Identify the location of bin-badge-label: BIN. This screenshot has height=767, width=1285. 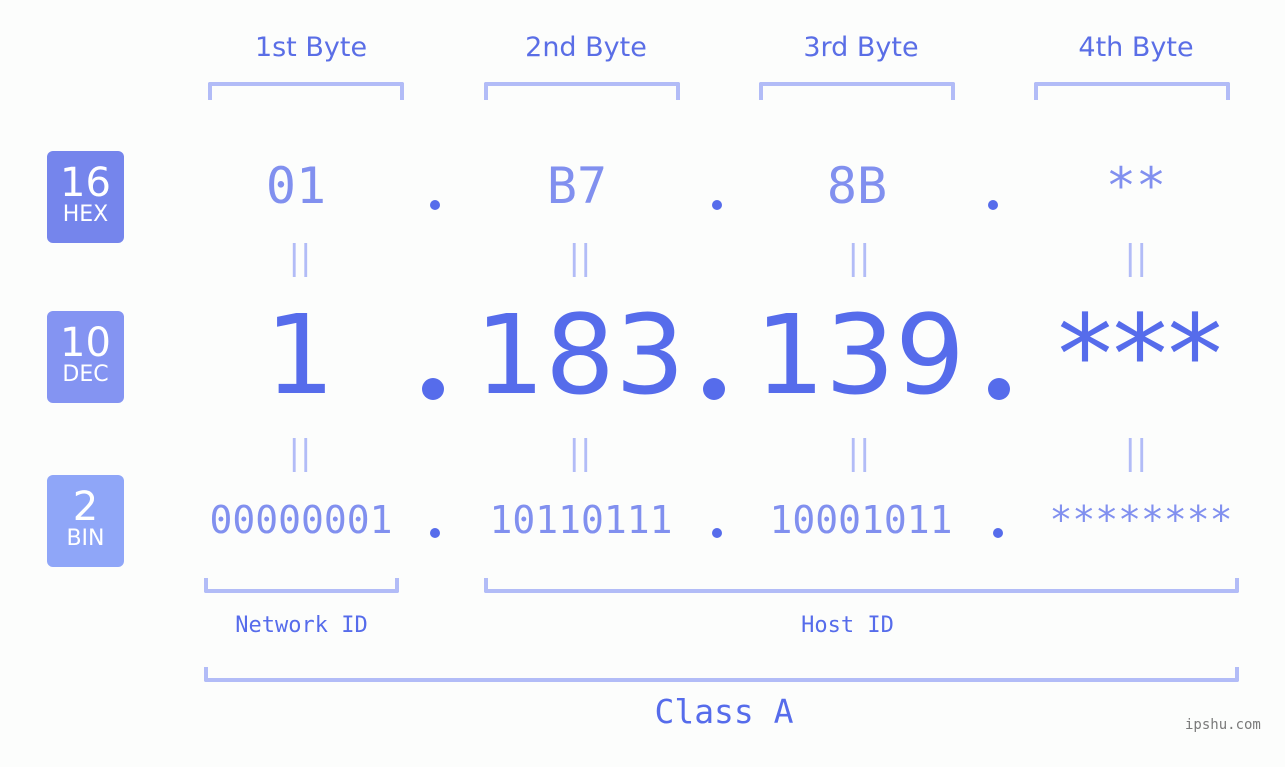
(85, 538).